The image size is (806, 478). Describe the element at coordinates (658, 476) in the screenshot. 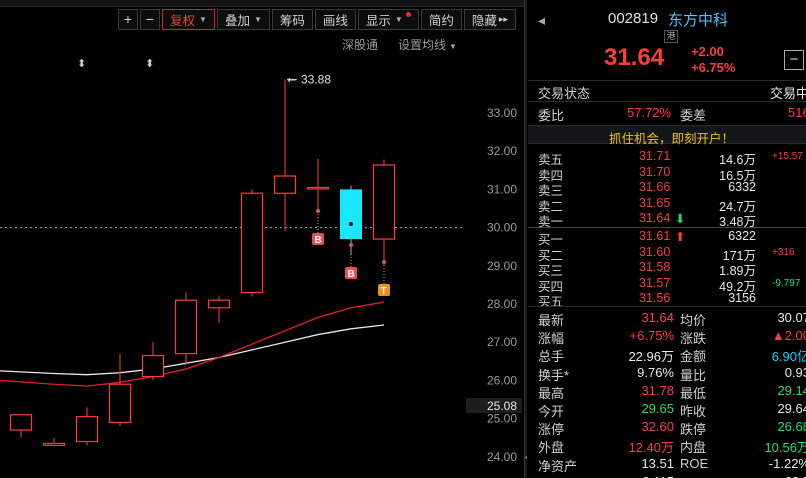

I see `stat-value: 0.115` at that location.